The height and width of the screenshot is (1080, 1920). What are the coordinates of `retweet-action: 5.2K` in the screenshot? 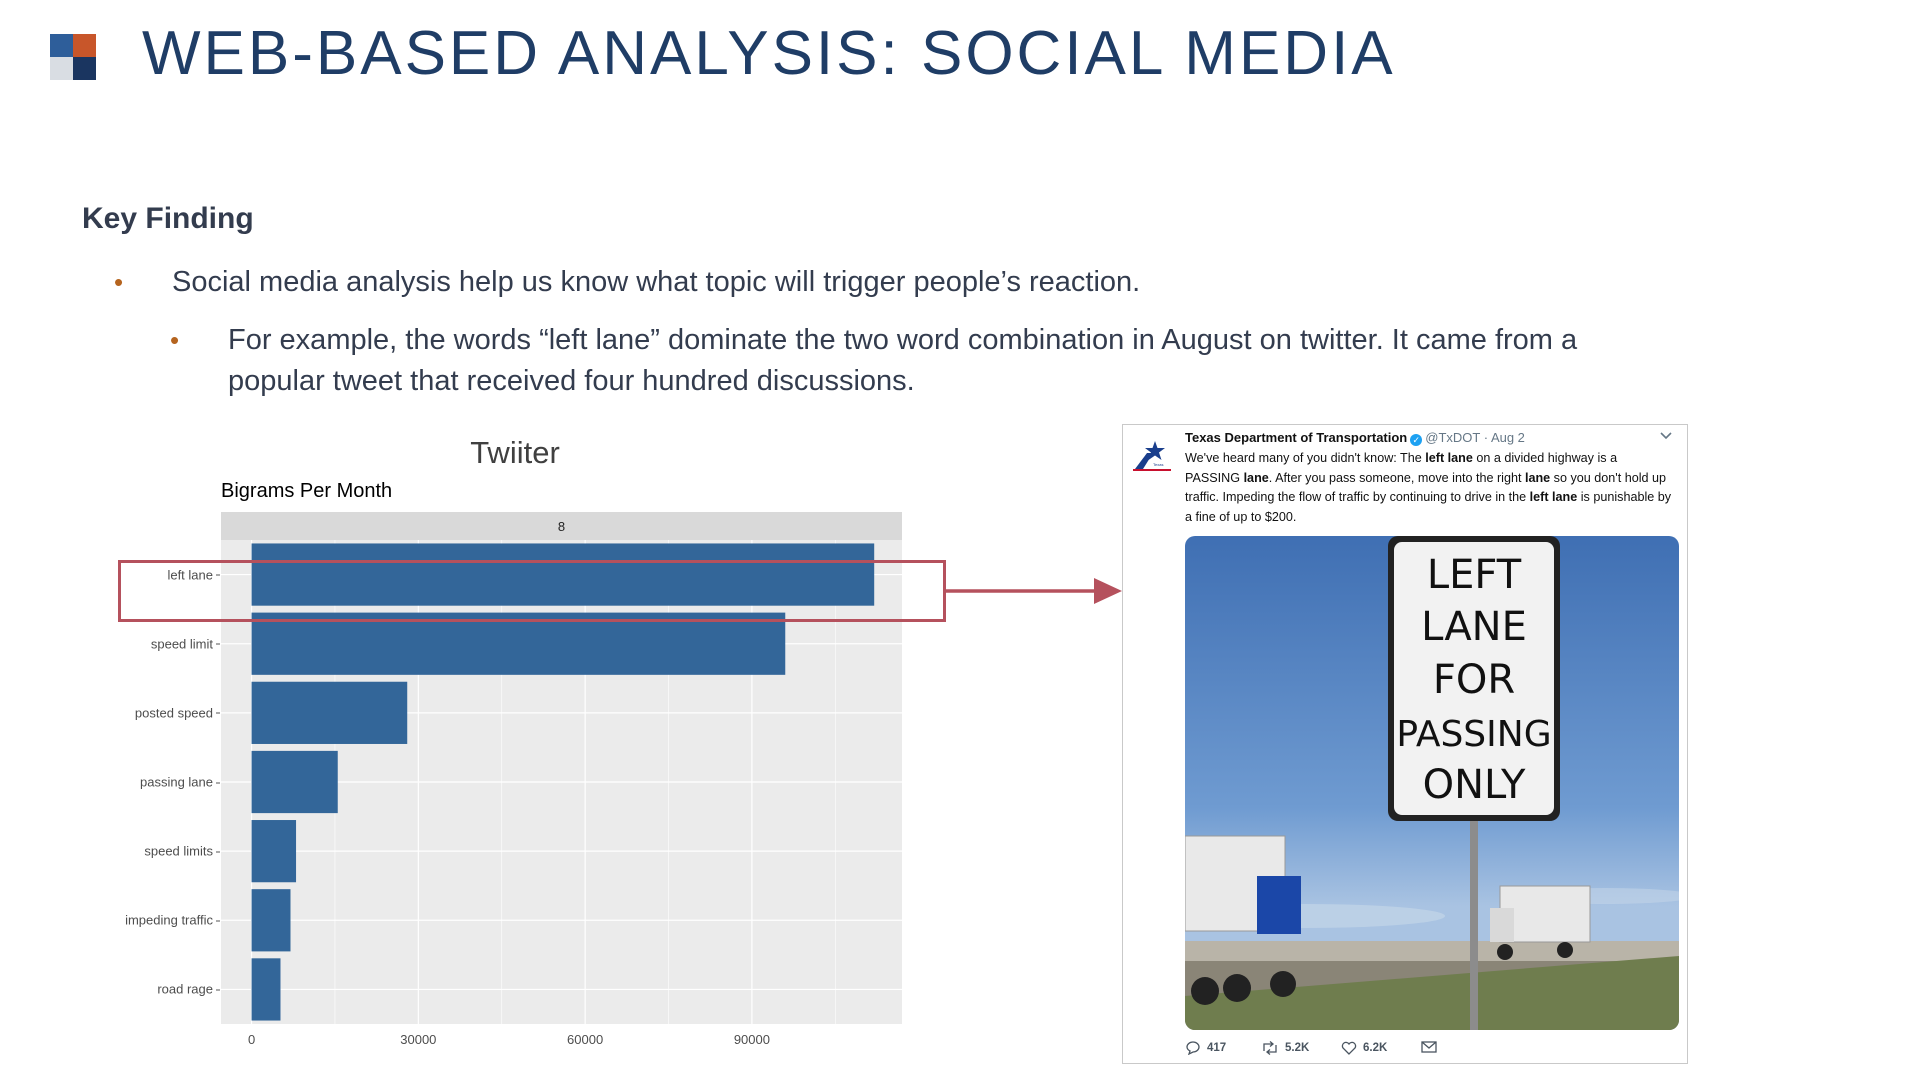 It's located at (1285, 1048).